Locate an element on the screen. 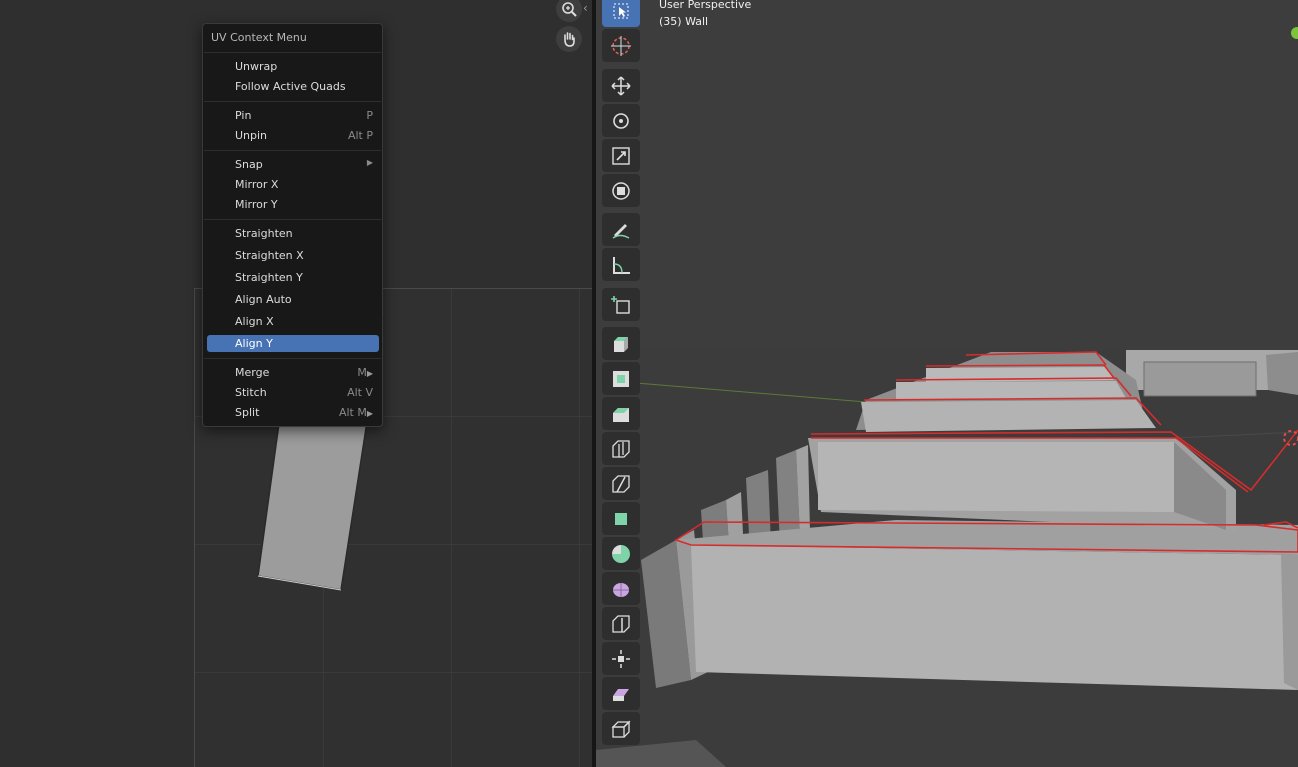  menu-item-unwrap: Unwrap is located at coordinates (293, 66).